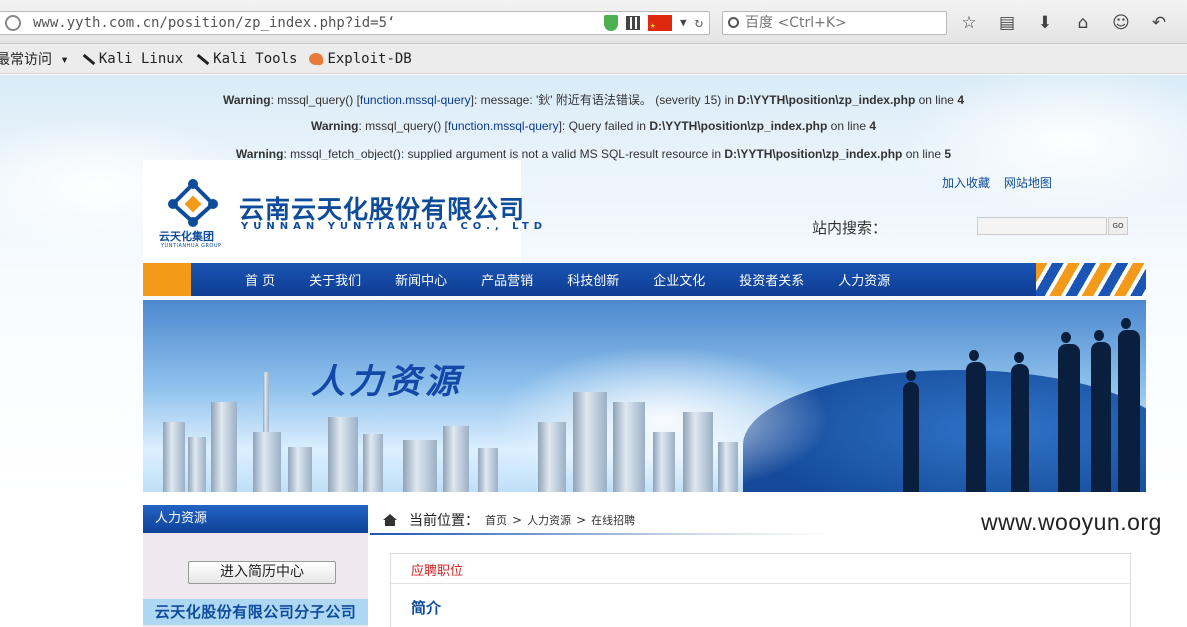 The height and width of the screenshot is (627, 1187). I want to click on home-icon, so click(390, 520).